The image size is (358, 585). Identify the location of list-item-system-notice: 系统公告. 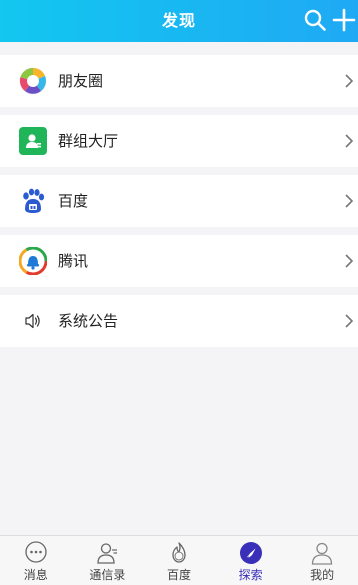
(179, 321).